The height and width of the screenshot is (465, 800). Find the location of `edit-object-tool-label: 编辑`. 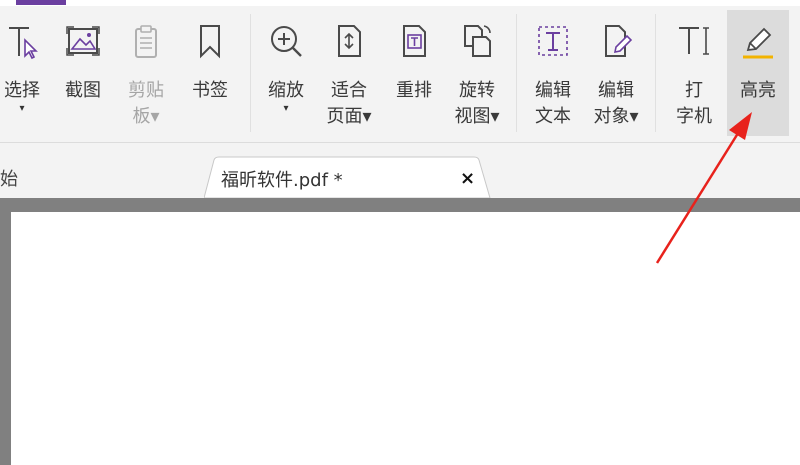

edit-object-tool-label: 编辑 is located at coordinates (616, 90).